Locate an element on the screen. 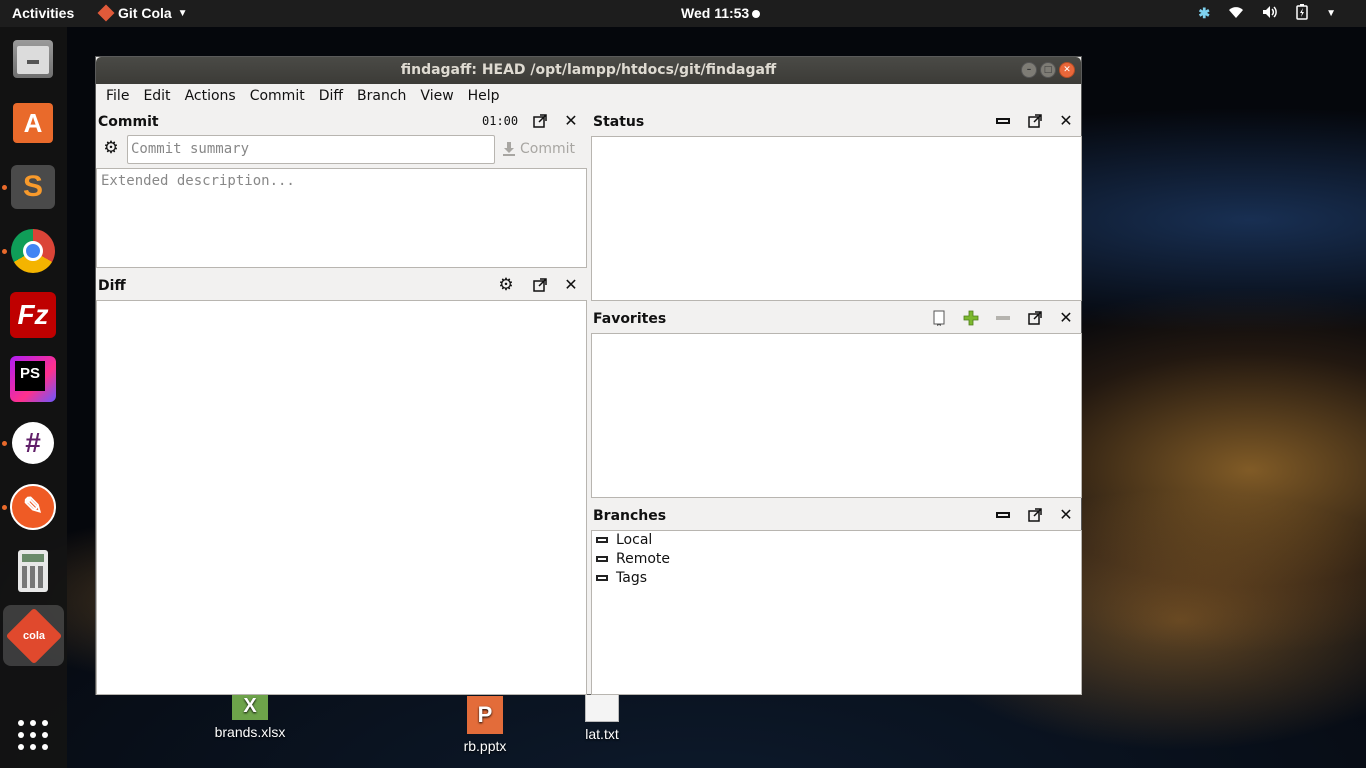 The image size is (1366, 768). dock-calculator-icon is located at coordinates (33, 571).